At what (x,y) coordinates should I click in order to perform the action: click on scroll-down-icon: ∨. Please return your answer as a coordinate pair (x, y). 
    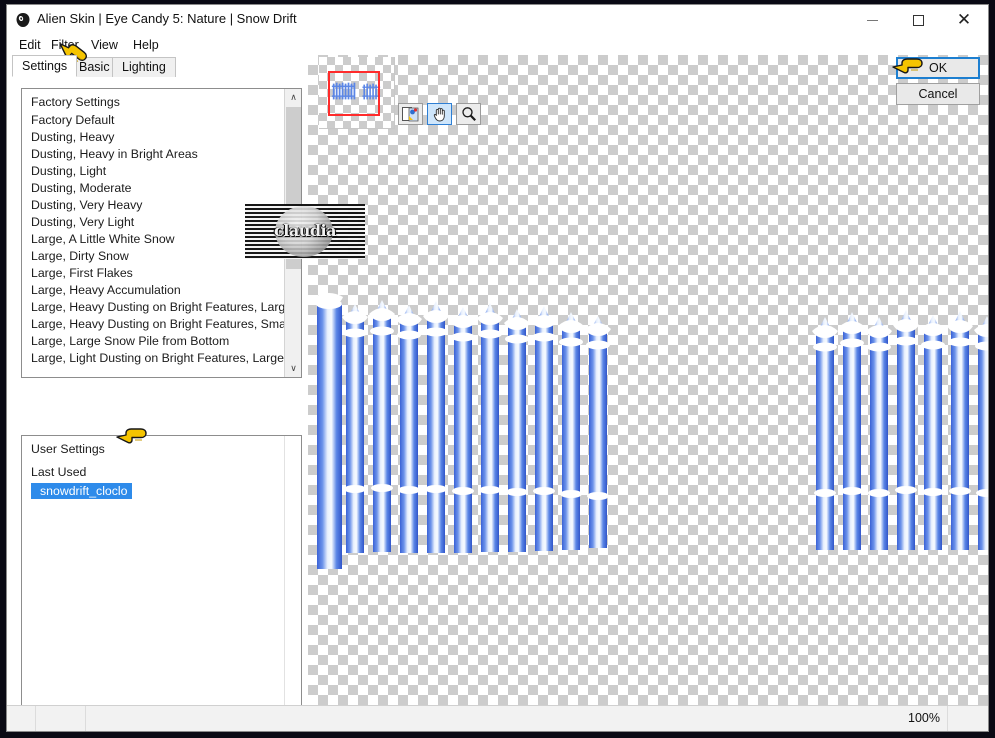
    Looking at the image, I should click on (293, 368).